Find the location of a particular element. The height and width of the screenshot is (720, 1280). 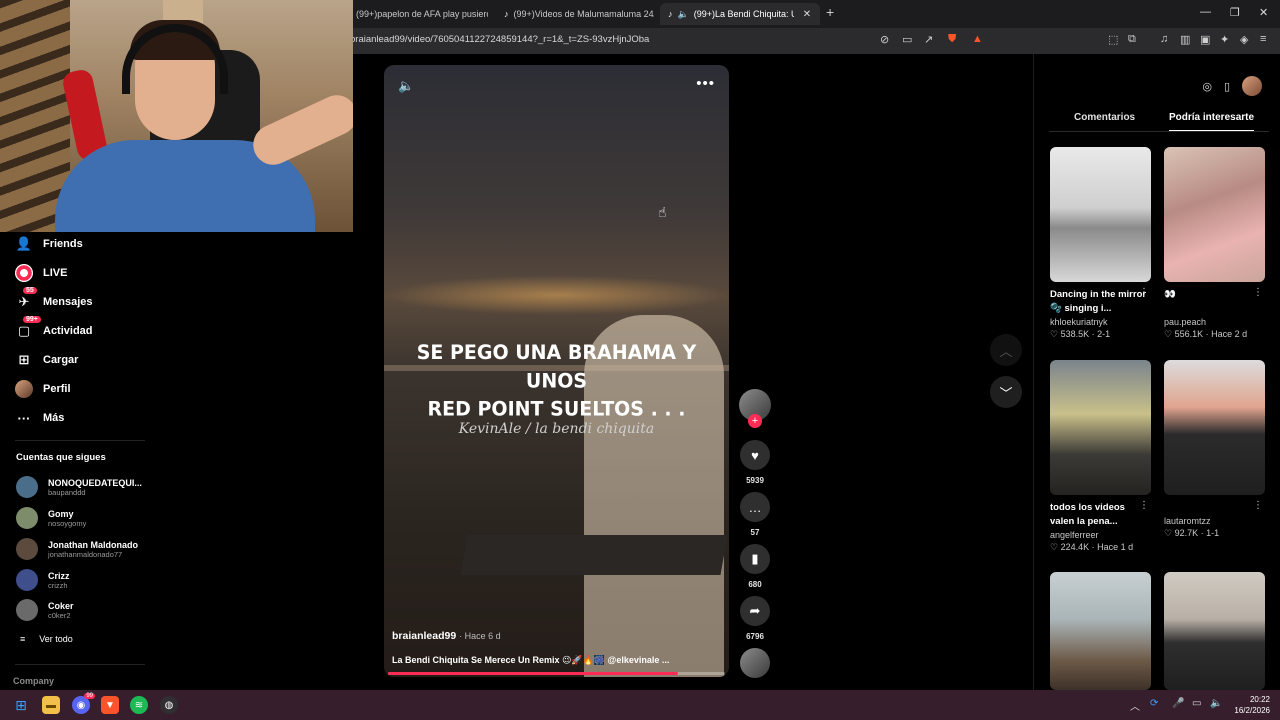

creator-avatar-button: + is located at coordinates (755, 408).